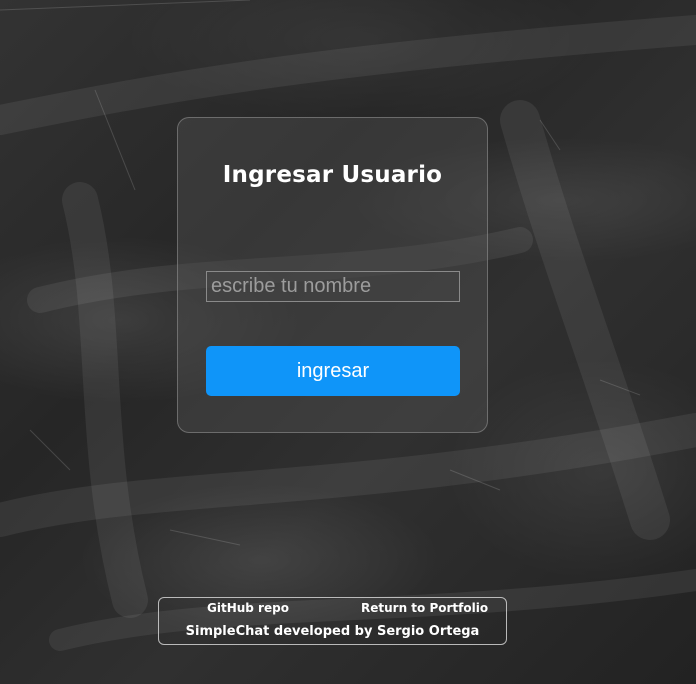  What do you see at coordinates (333, 286) in the screenshot?
I see `username-input` at bounding box center [333, 286].